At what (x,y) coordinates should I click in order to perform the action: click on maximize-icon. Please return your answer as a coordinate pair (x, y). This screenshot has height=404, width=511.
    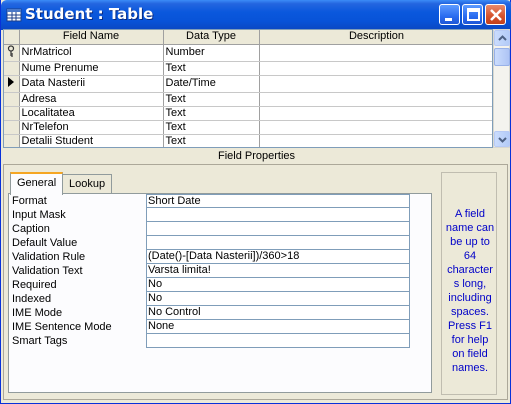
    Looking at the image, I should click on (473, 14).